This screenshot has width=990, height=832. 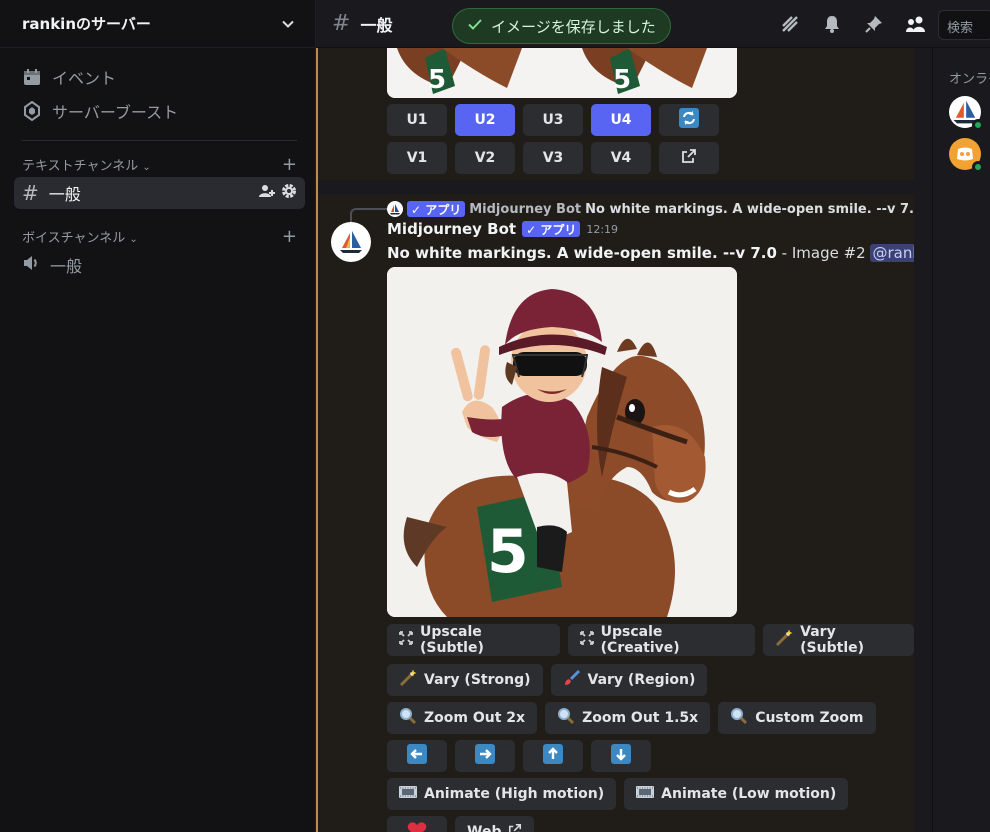 I want to click on header-toolbar, so click(x=853, y=24).